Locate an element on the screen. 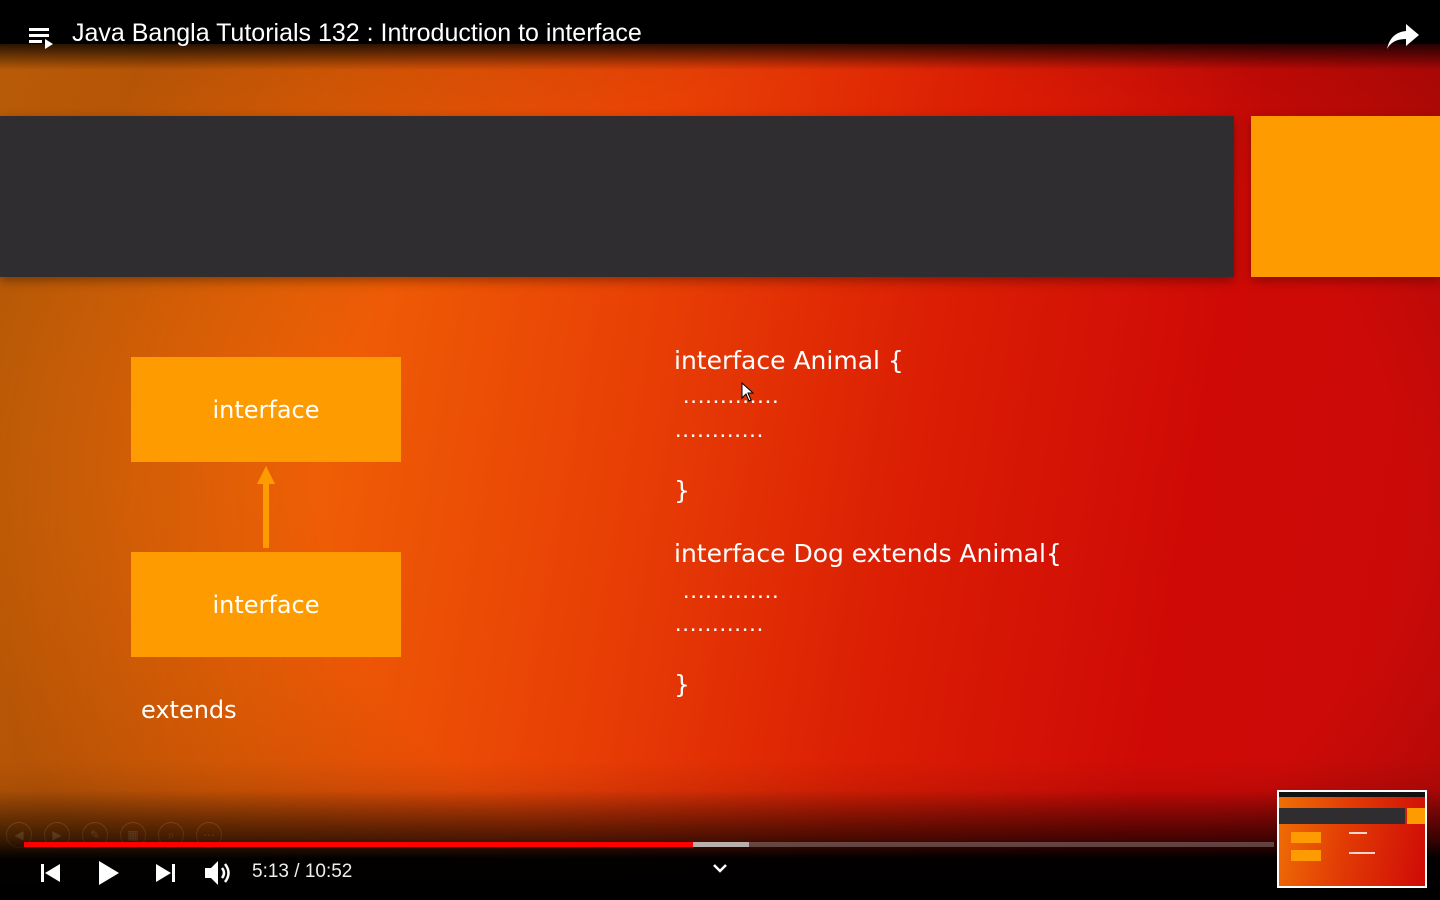  play-icon is located at coordinates (109, 873).